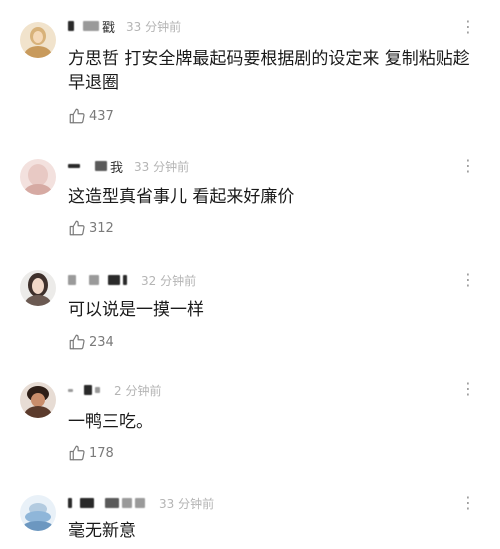 This screenshot has width=500, height=549. Describe the element at coordinates (101, 116) in the screenshot. I see `like-count: 437` at that location.